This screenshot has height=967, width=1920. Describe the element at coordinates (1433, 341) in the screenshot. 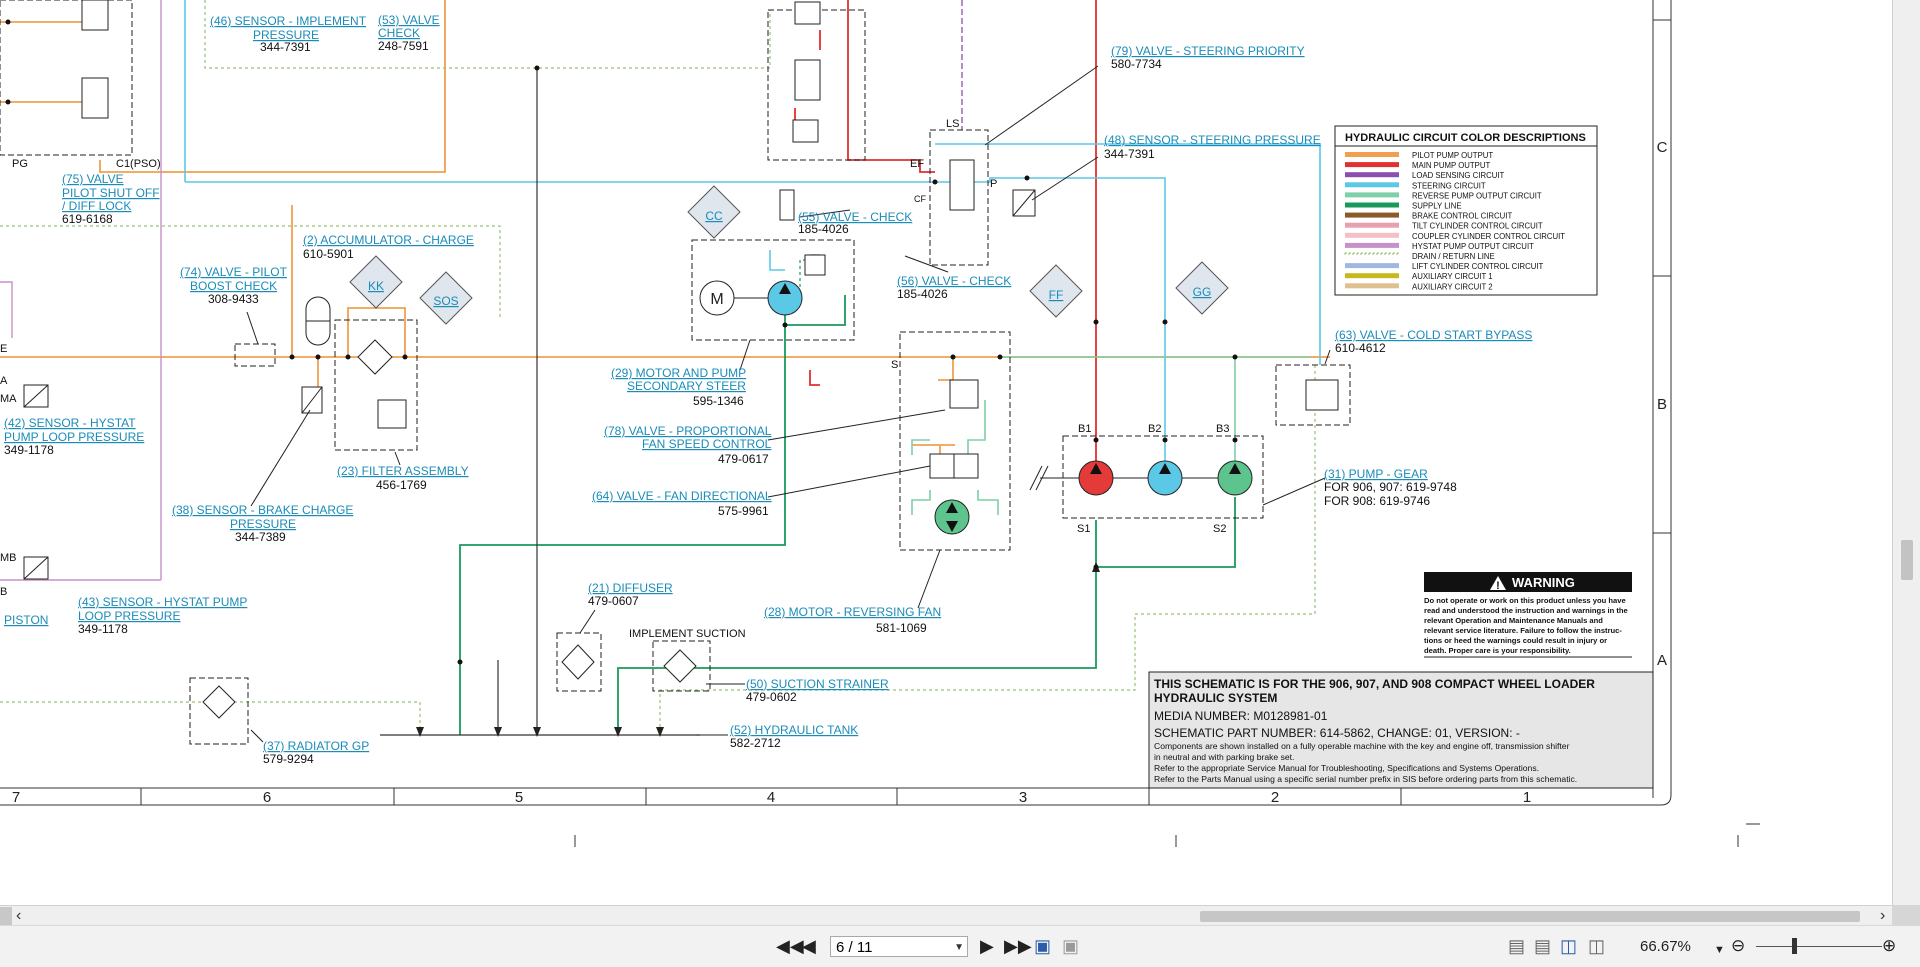

I see `callout-valve-cold-start-bypass: (63) VALVE - COLD START BYPASS 610-4612` at that location.